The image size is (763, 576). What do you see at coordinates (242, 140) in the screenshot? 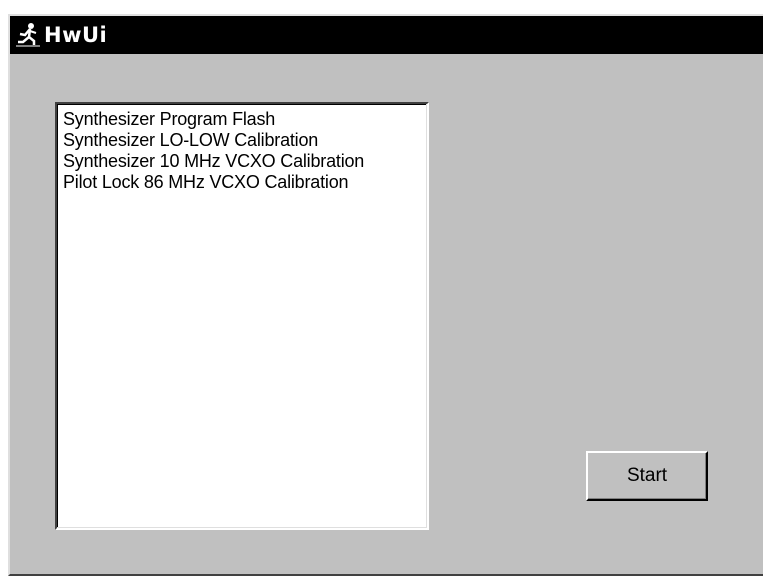
I see `list-item: Synthesizer LO-LOW Calibration` at bounding box center [242, 140].